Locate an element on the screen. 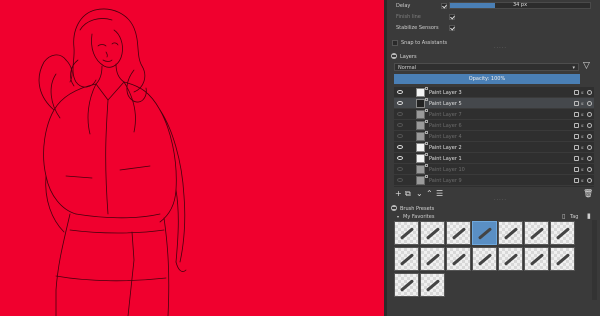  blend-mode-value: Normal is located at coordinates (407, 68).